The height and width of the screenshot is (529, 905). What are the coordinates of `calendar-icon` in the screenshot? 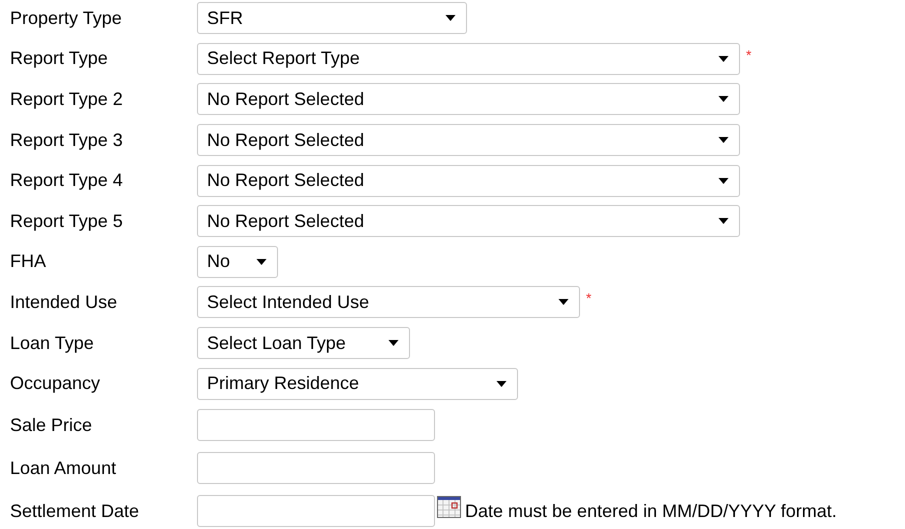 It's located at (449, 507).